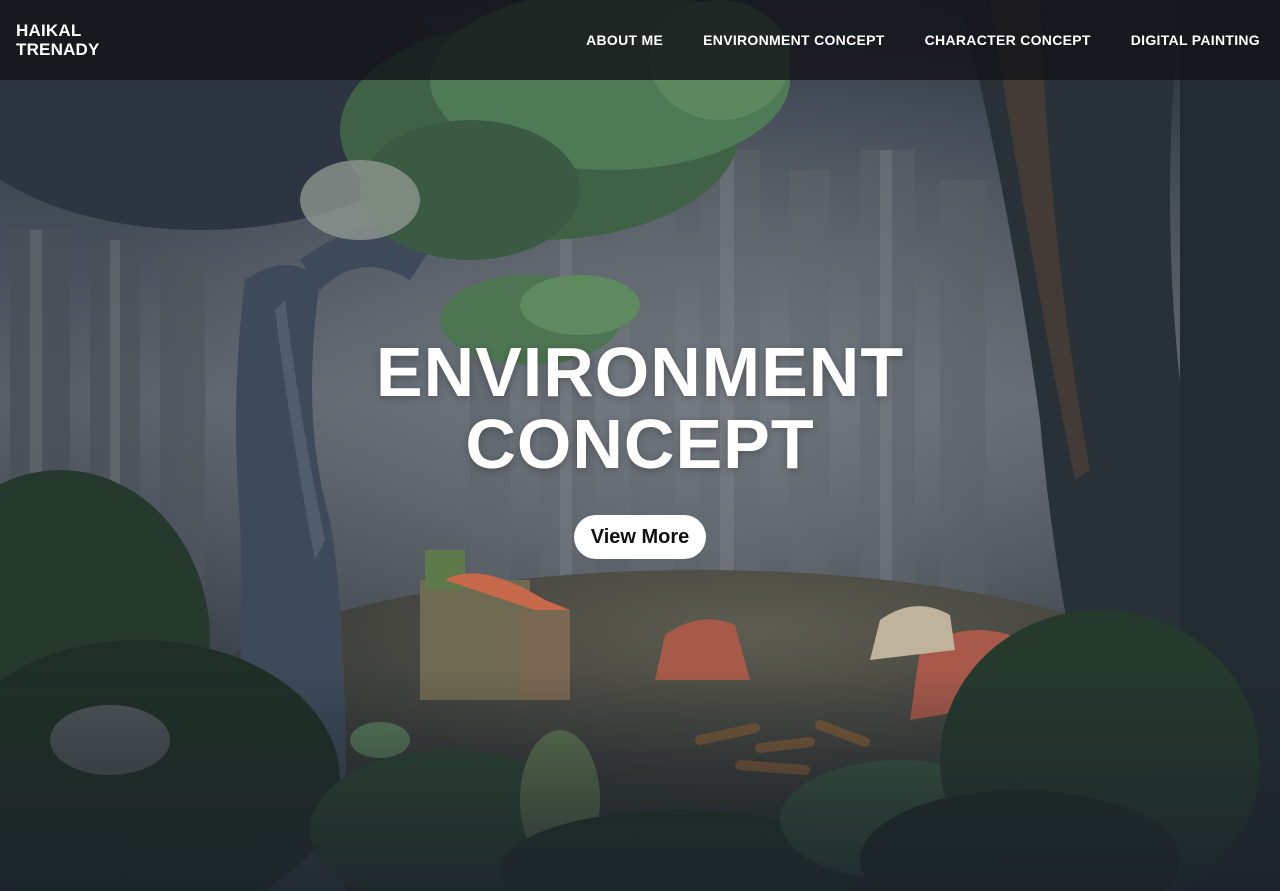 The image size is (1280, 891). What do you see at coordinates (1008, 40) in the screenshot?
I see `nav-link-character-concept: CHARACTER CONCEPT` at bounding box center [1008, 40].